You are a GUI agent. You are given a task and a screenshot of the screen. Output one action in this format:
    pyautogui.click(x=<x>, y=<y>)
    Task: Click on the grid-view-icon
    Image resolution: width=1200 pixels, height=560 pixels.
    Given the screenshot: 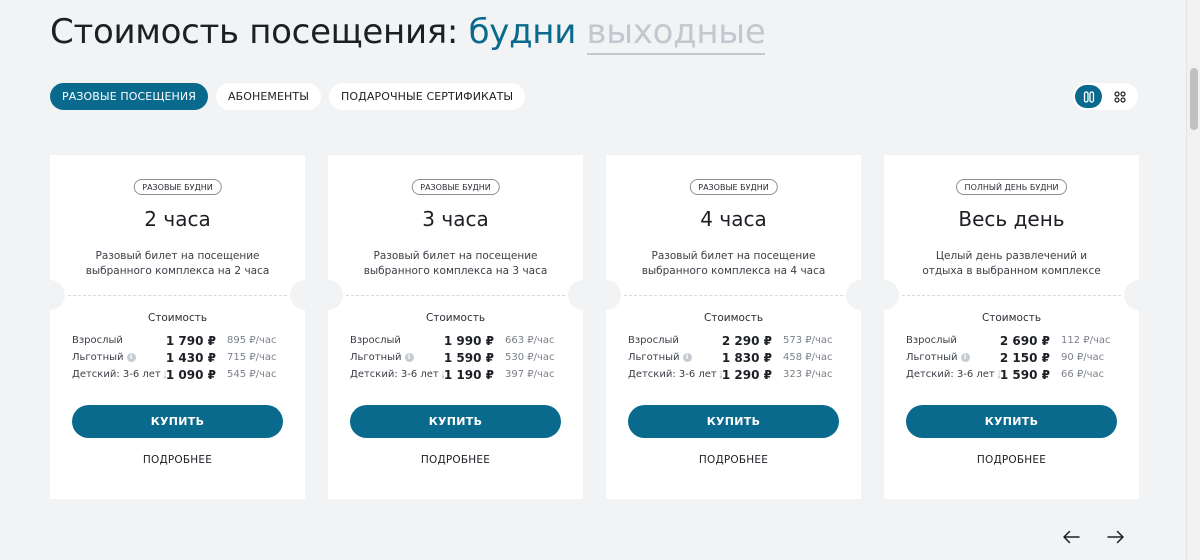 What is the action you would take?
    pyautogui.click(x=1119, y=96)
    